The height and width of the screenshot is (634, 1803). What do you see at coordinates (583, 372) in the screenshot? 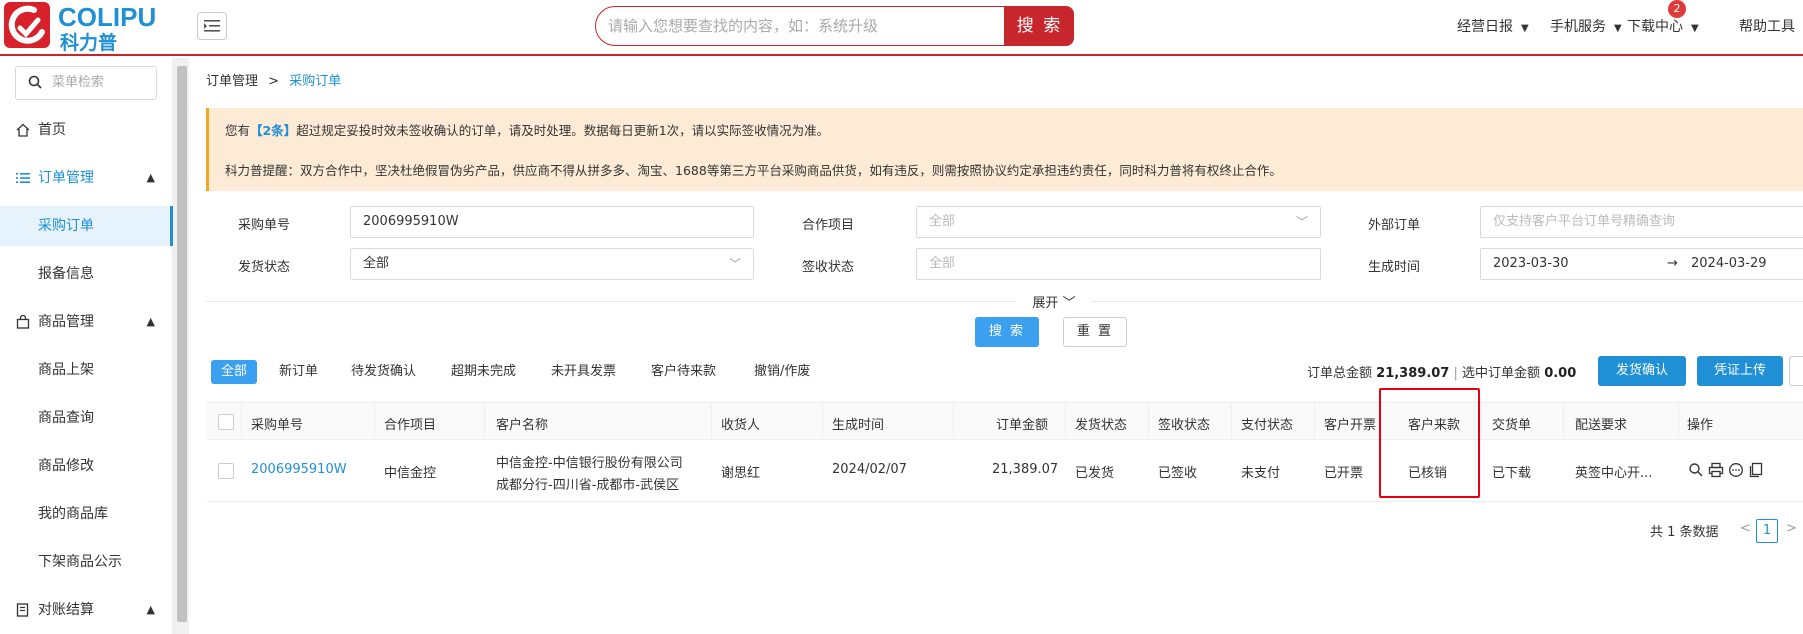
I see `tab-no-invoice: 未开具发票` at bounding box center [583, 372].